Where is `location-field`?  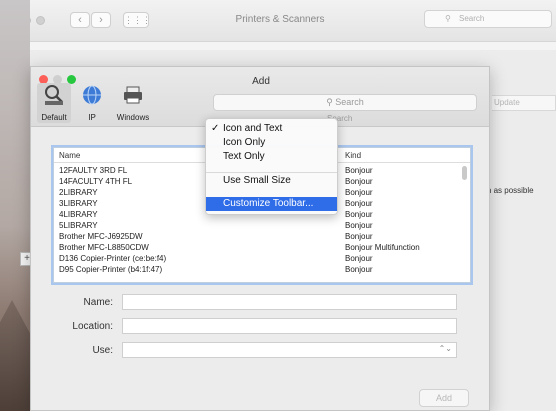 location-field is located at coordinates (289, 326).